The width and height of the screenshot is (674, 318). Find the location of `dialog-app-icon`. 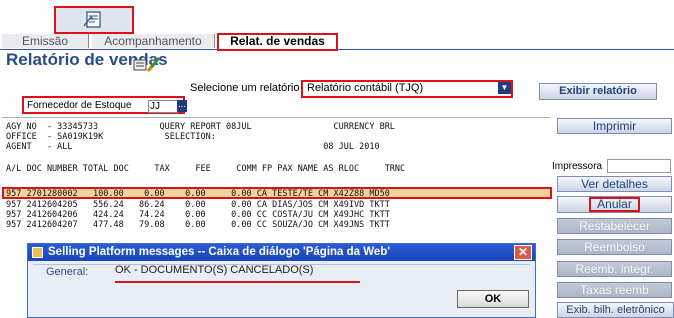

dialog-app-icon is located at coordinates (37, 252).